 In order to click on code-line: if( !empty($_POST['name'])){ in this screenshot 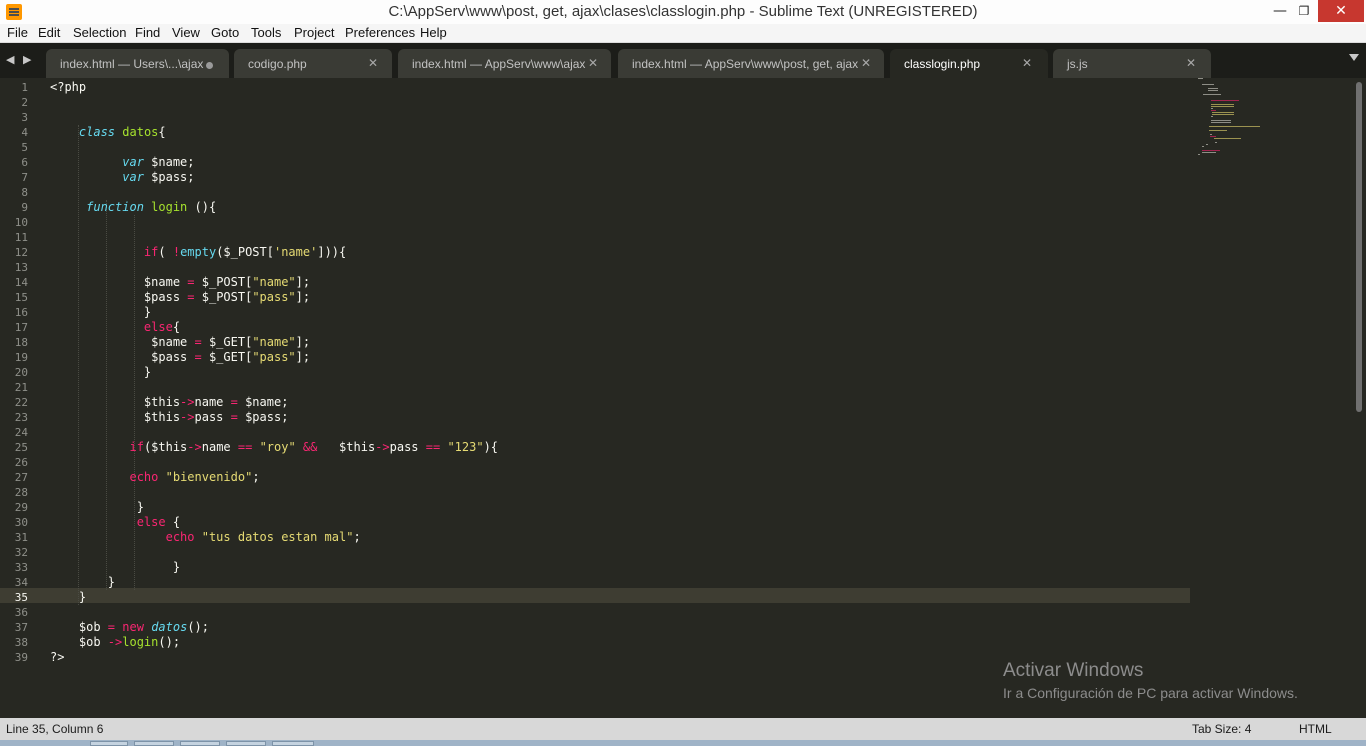, I will do `click(198, 252)`.